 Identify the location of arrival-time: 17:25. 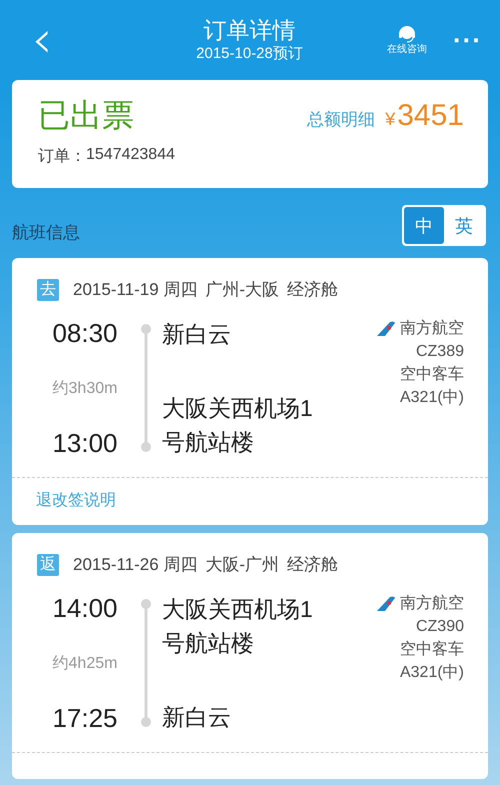
(85, 718).